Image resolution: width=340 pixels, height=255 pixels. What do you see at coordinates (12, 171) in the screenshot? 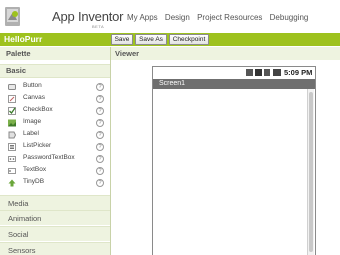
I see `textbox-icon` at bounding box center [12, 171].